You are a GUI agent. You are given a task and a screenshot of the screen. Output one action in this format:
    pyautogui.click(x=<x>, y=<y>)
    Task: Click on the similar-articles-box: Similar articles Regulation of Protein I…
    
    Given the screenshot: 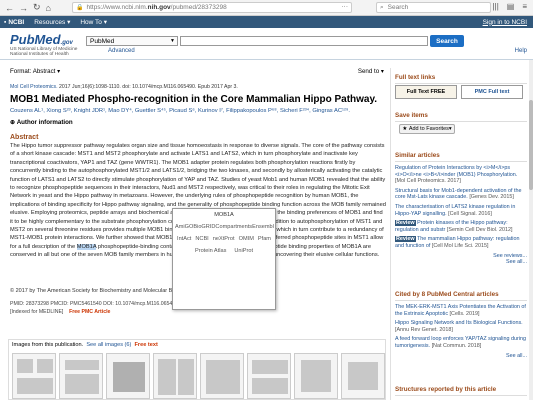 What is the action you would take?
    pyautogui.click(x=461, y=209)
    